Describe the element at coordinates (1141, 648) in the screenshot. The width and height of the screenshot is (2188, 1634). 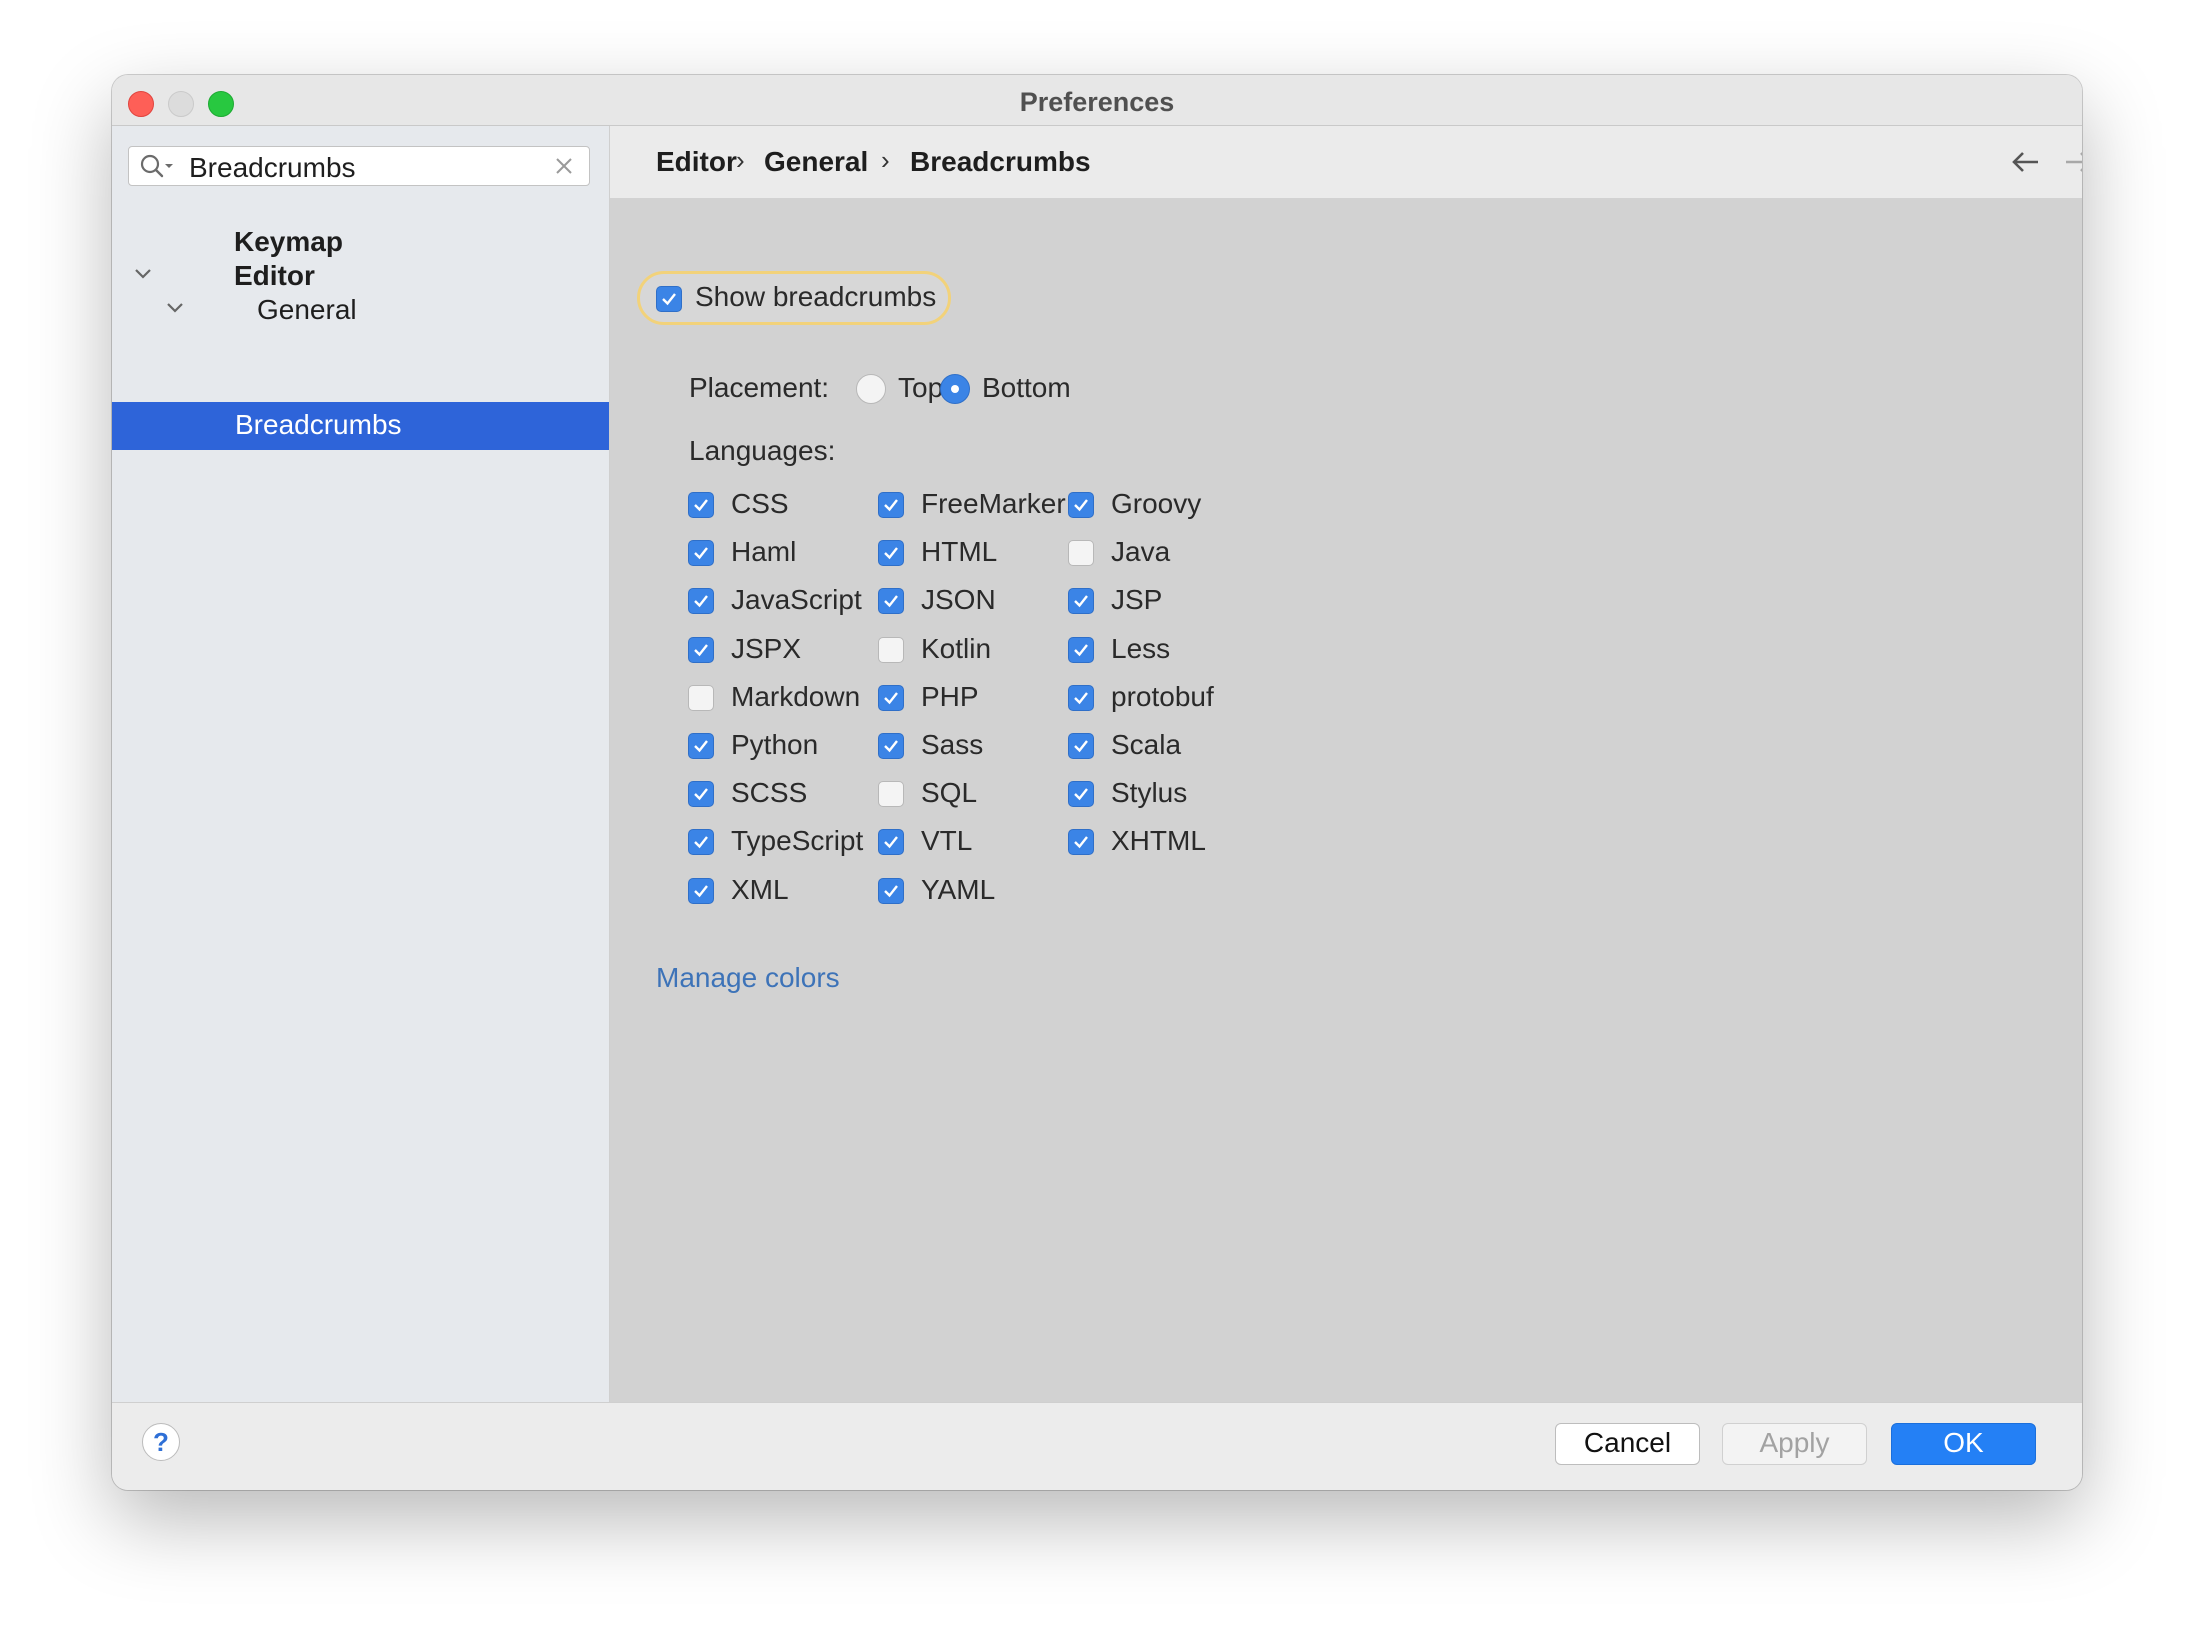
I see `language-label: Less` at that location.